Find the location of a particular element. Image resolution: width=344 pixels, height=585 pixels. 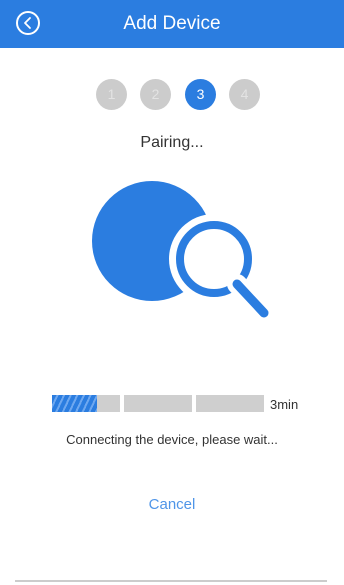

search-magnifier-icon is located at coordinates (183, 252).